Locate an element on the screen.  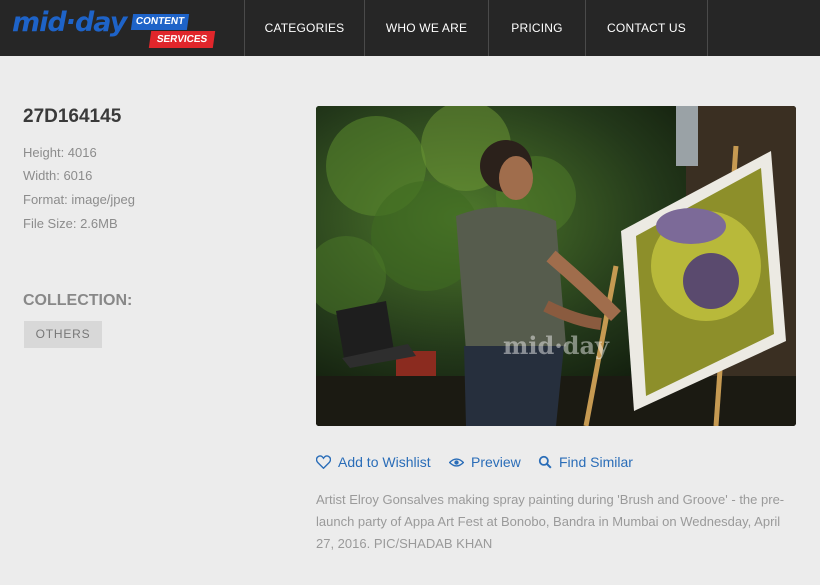
logo-content-services: CONTENT SERVICES is located at coordinates (173, 31).